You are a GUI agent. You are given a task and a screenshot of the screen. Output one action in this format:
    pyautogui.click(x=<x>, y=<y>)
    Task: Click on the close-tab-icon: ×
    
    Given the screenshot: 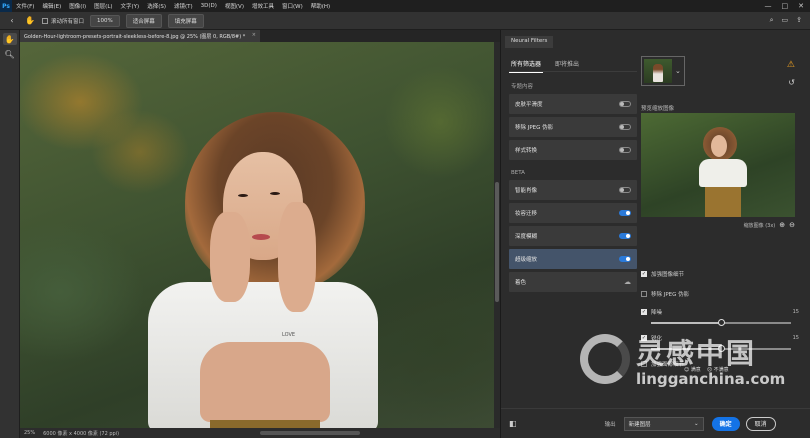 What is the action you would take?
    pyautogui.click(x=254, y=35)
    